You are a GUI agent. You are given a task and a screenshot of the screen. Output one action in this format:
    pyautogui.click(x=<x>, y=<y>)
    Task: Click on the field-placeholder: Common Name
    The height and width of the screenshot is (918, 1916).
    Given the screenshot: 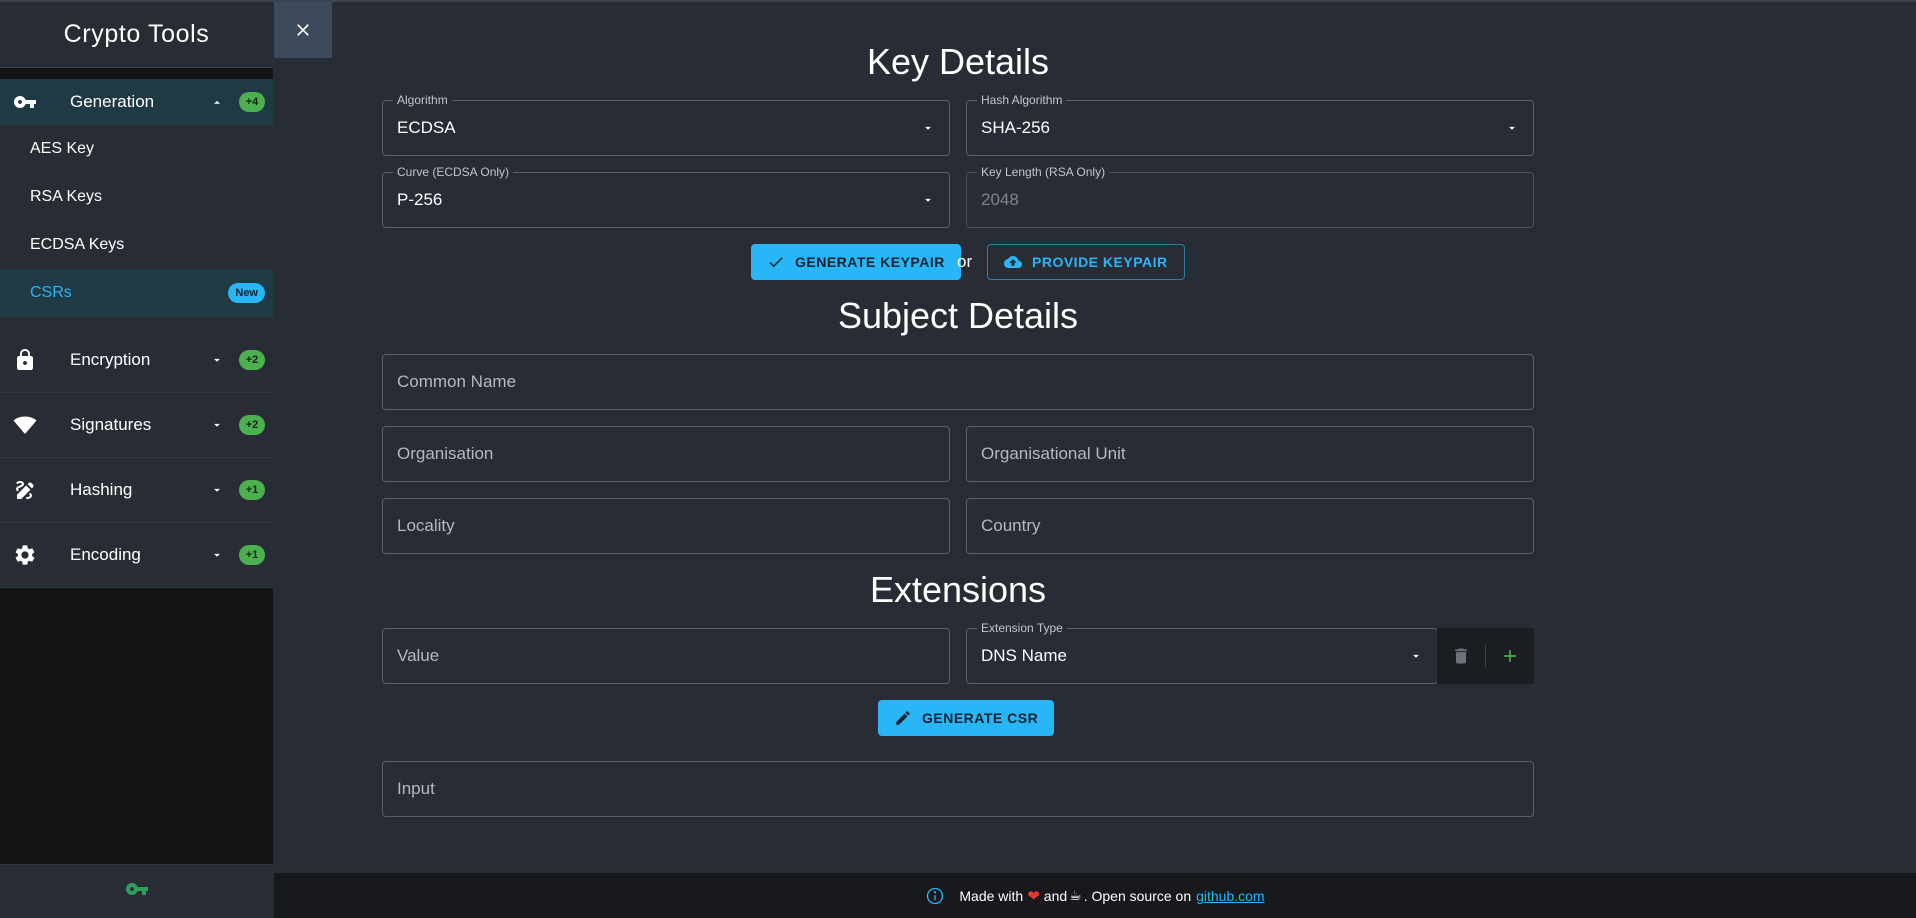 What is the action you would take?
    pyautogui.click(x=457, y=381)
    